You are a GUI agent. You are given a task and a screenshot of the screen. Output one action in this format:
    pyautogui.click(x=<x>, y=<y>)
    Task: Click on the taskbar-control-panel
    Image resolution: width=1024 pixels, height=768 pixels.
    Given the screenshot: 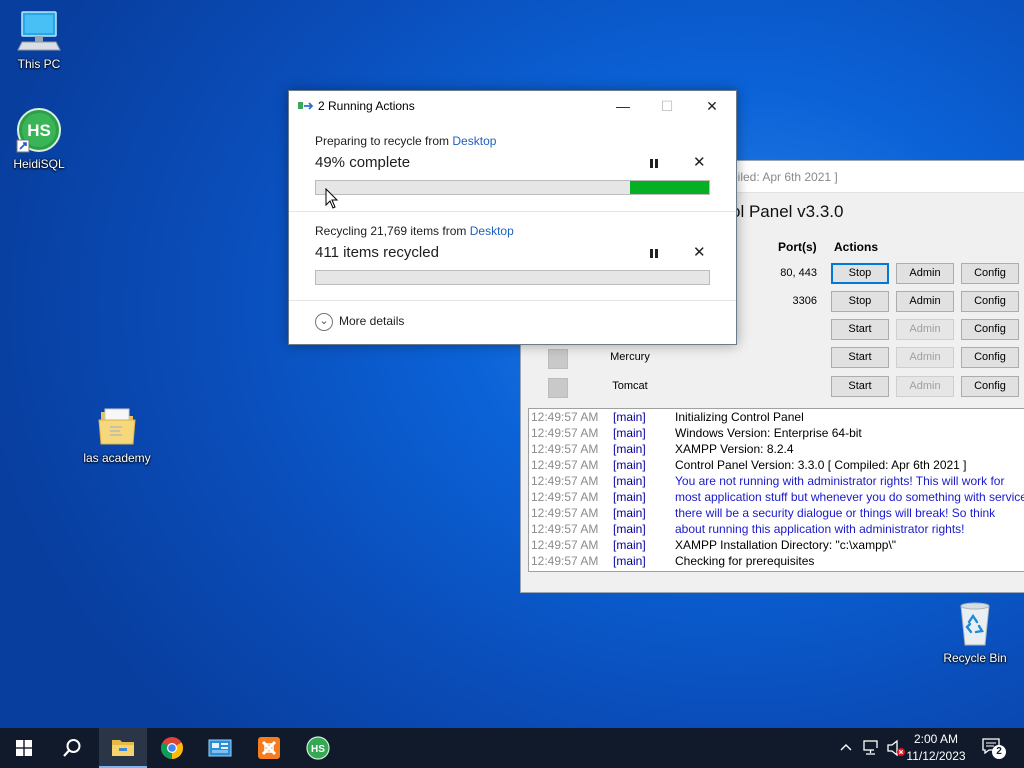 What is the action you would take?
    pyautogui.click(x=220, y=748)
    